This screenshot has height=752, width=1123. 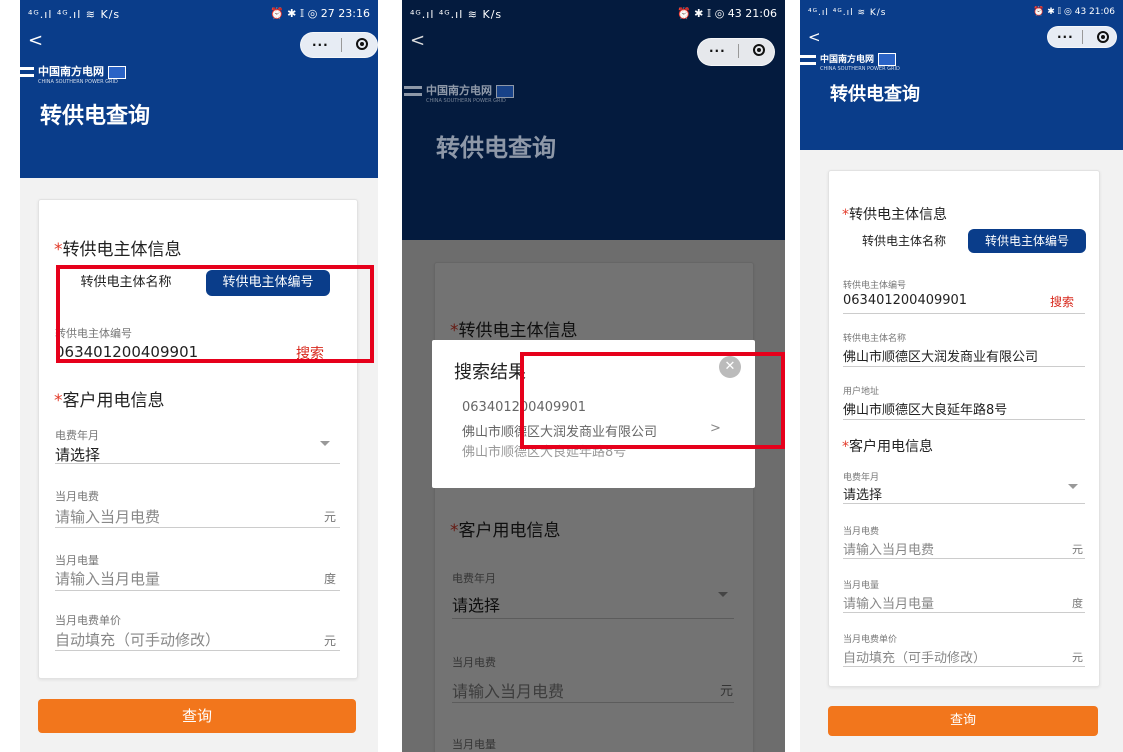 What do you see at coordinates (199, 15) in the screenshot?
I see `status-bar: ⁴ᴳ.ıl ⁴ᴳ.ıl ≋ K/s ⏰ ✱ 𝕀 ◎ 27 23:16` at bounding box center [199, 15].